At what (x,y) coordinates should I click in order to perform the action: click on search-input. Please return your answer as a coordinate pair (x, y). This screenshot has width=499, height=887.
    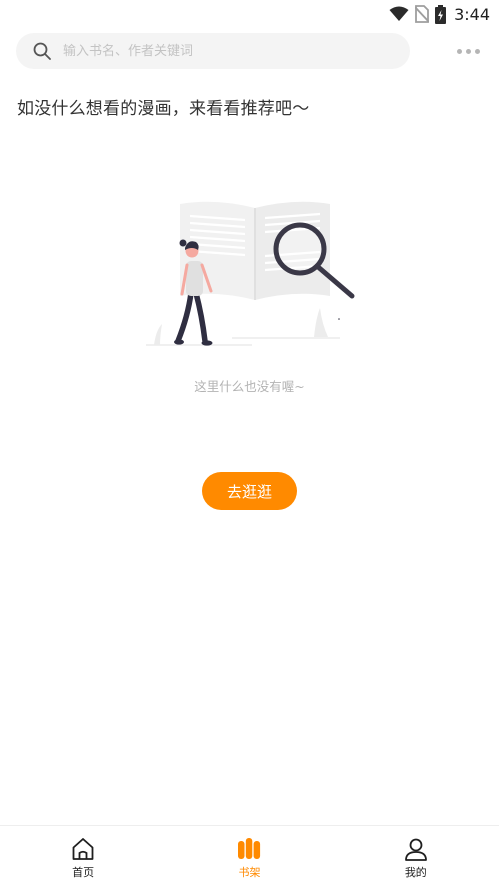
    Looking at the image, I should click on (213, 51).